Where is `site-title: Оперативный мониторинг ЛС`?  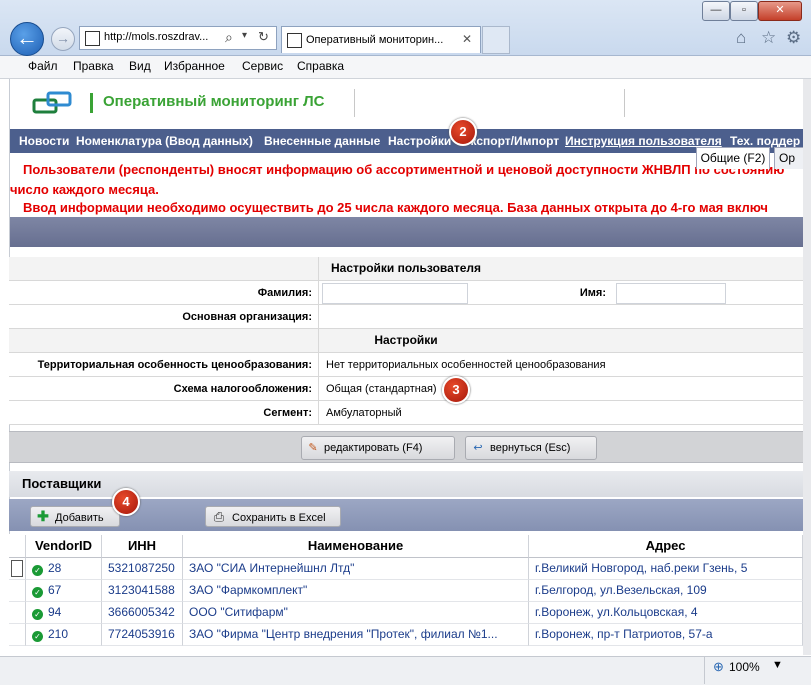 site-title: Оперативный мониторинг ЛС is located at coordinates (214, 101).